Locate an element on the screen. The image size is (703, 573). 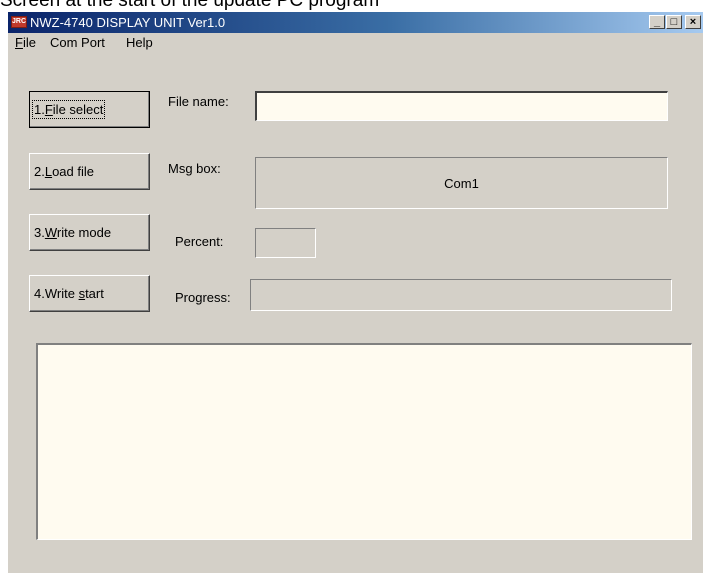
file-name-input is located at coordinates (461, 106).